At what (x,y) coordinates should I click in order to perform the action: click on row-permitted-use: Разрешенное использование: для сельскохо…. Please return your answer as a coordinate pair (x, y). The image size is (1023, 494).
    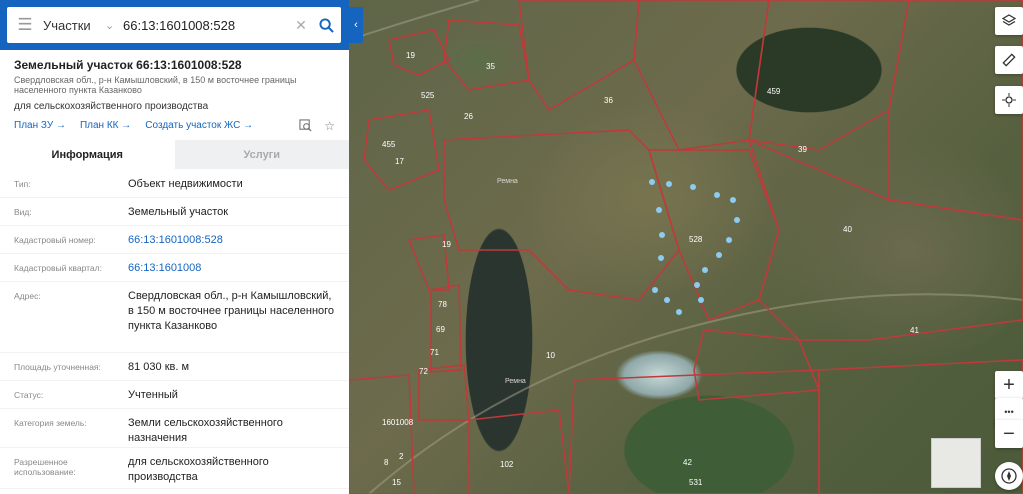
    Looking at the image, I should click on (174, 468).